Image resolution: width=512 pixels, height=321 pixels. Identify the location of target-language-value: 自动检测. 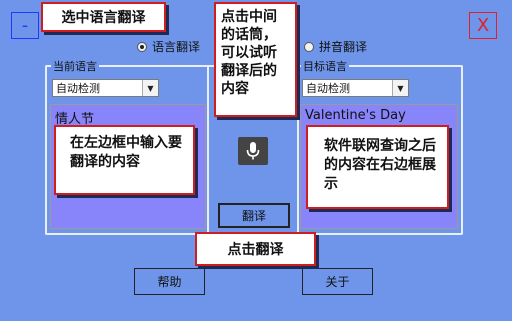
(328, 88).